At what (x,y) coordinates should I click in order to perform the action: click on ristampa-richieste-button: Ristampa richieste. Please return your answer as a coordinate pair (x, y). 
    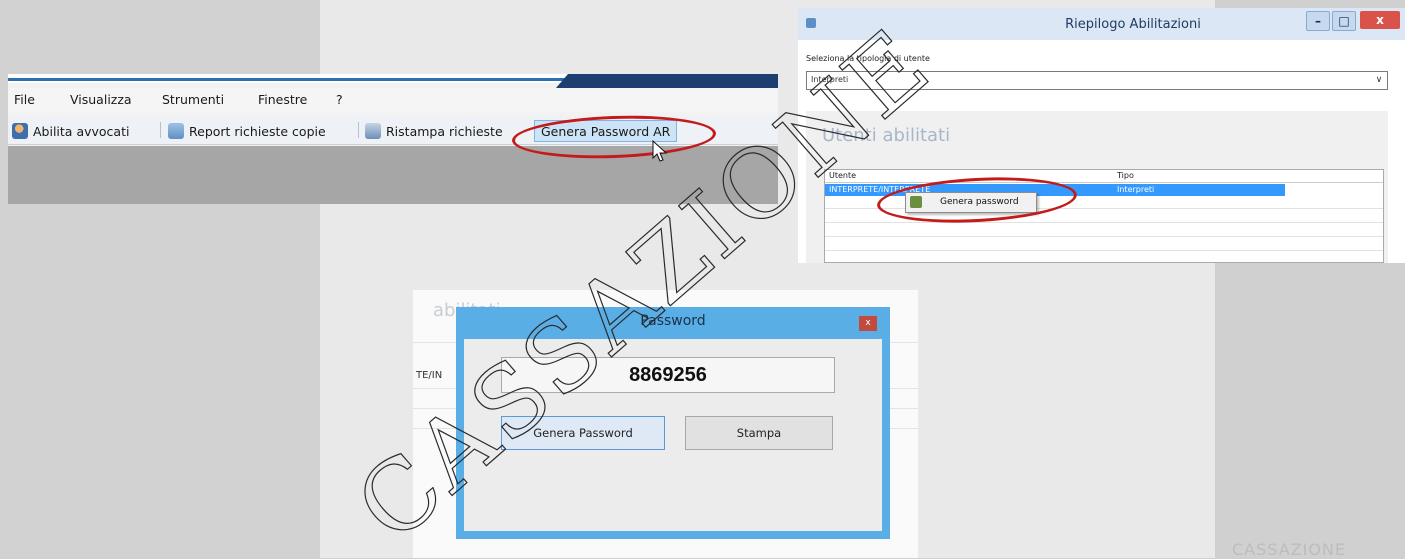
    Looking at the image, I should click on (434, 131).